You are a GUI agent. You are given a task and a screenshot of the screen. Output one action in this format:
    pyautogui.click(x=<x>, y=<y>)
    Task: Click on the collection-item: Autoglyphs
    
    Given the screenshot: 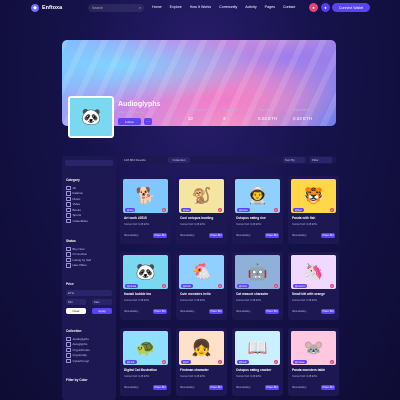 What is the action you would take?
    pyautogui.click(x=78, y=345)
    